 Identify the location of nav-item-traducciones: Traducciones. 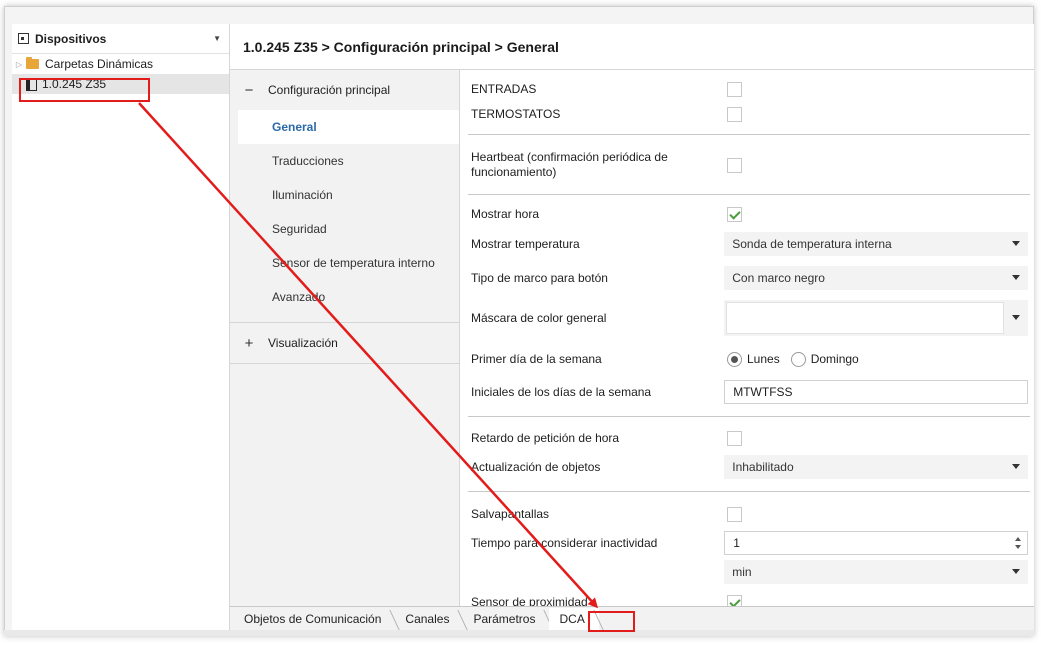
(344, 161).